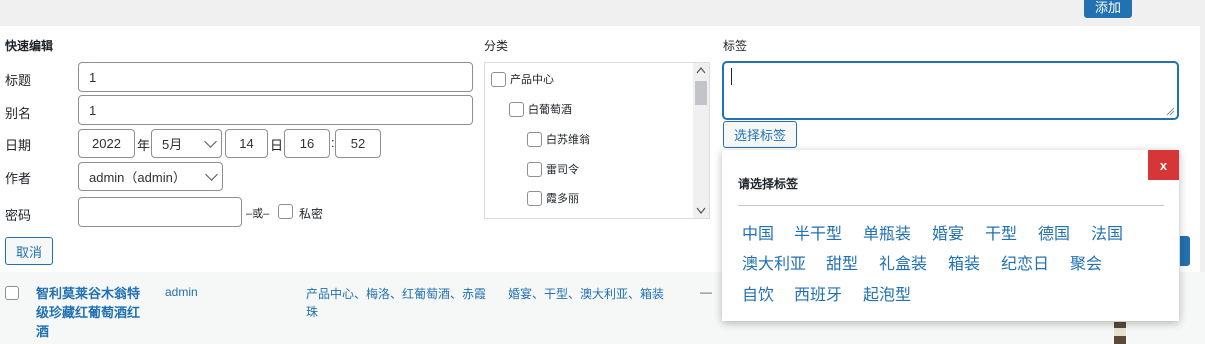  I want to click on tags-heading: 标签, so click(735, 46).